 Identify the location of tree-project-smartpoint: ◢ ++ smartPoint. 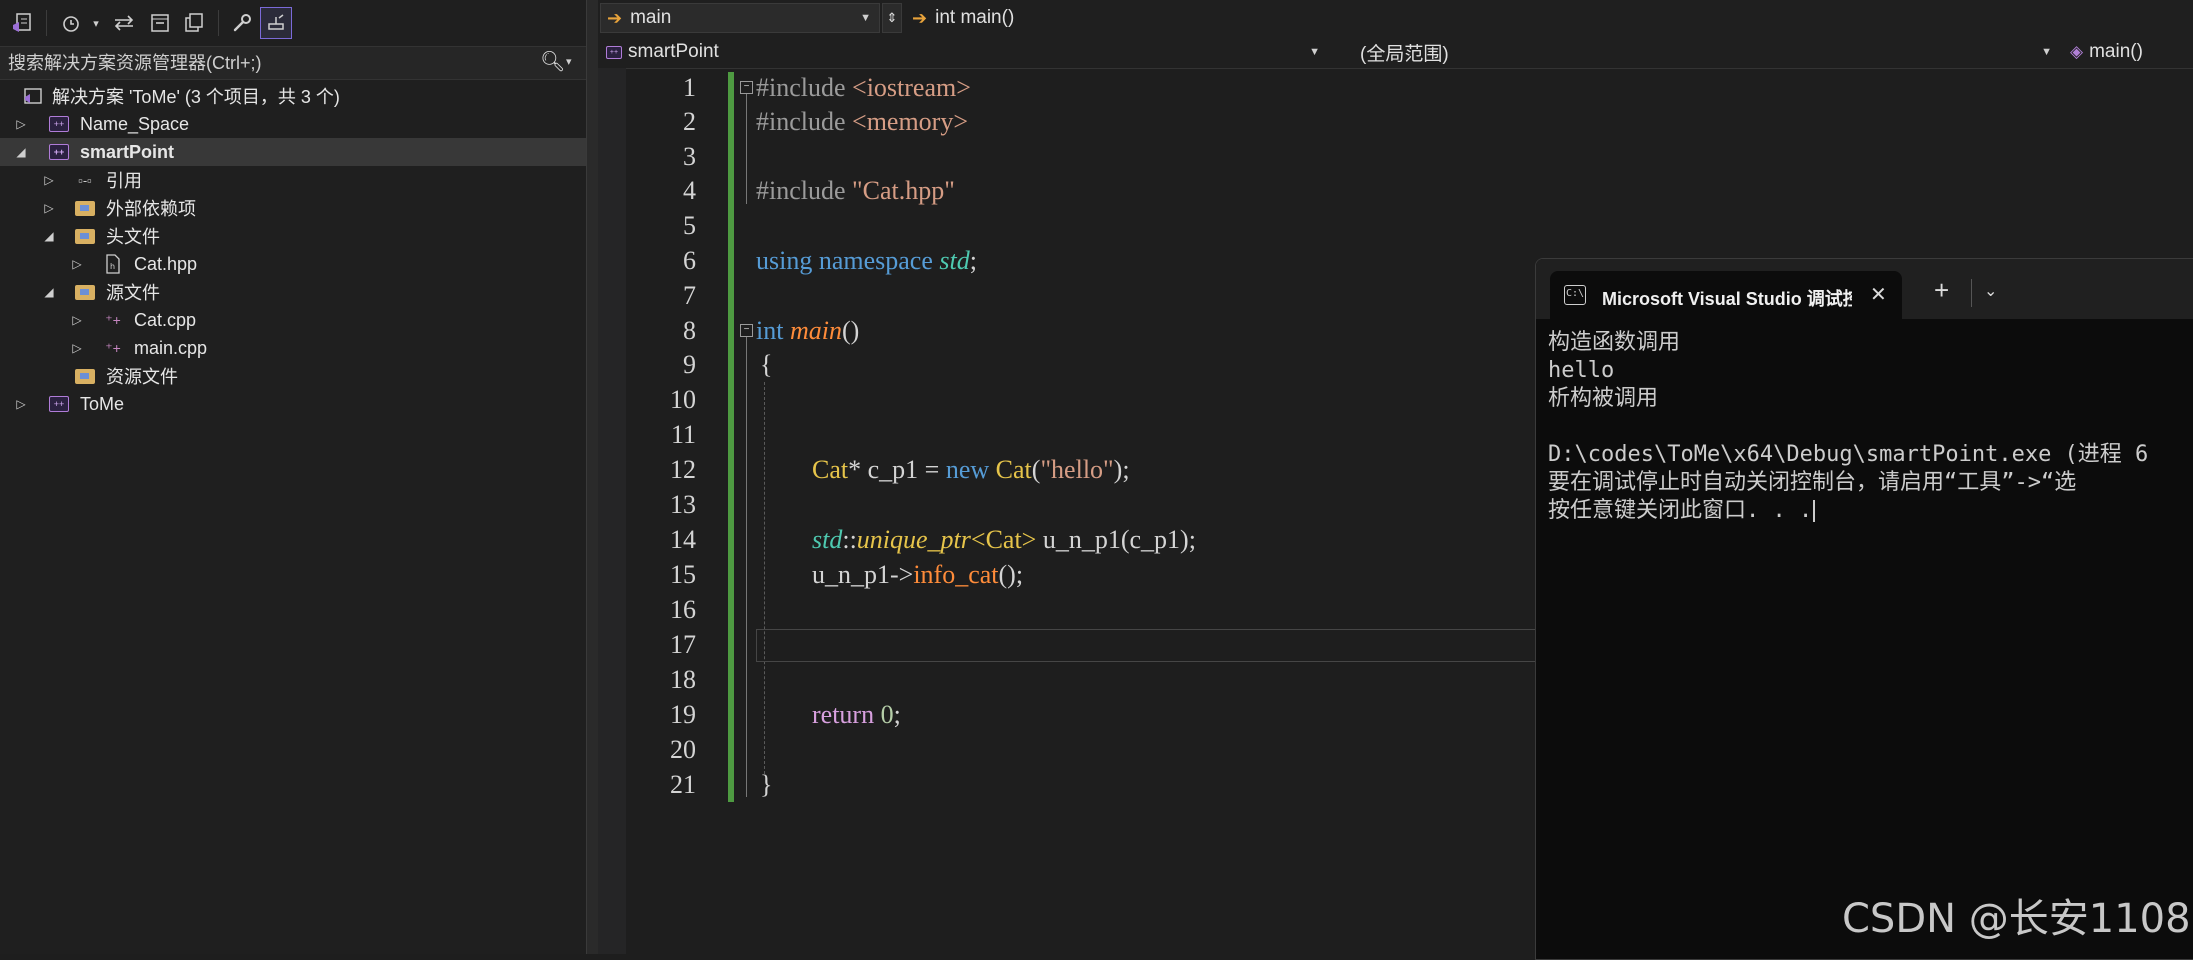
(293, 152).